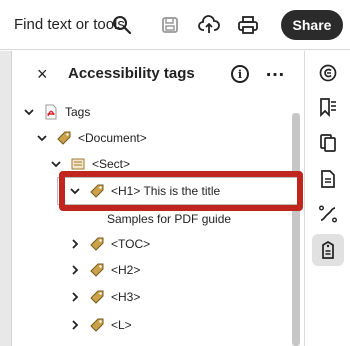 The image size is (350, 346). What do you see at coordinates (240, 74) in the screenshot?
I see `info-icon: i` at bounding box center [240, 74].